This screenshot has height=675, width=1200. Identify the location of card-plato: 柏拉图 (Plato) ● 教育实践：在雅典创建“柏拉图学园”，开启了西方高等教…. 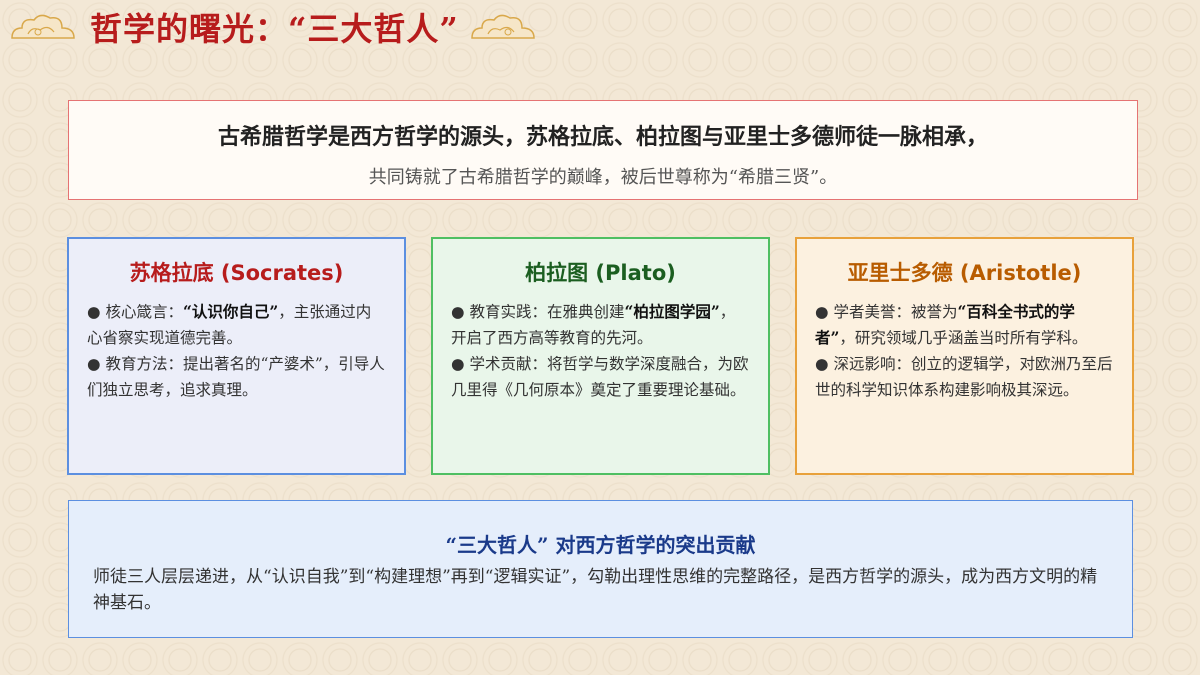
(600, 356).